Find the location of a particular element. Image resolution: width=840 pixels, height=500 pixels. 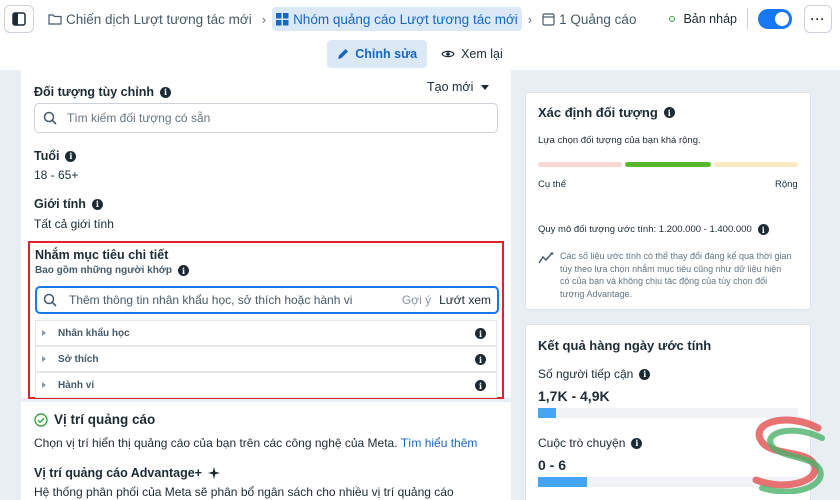

category-label: Nhân khẩu học is located at coordinates (94, 333).